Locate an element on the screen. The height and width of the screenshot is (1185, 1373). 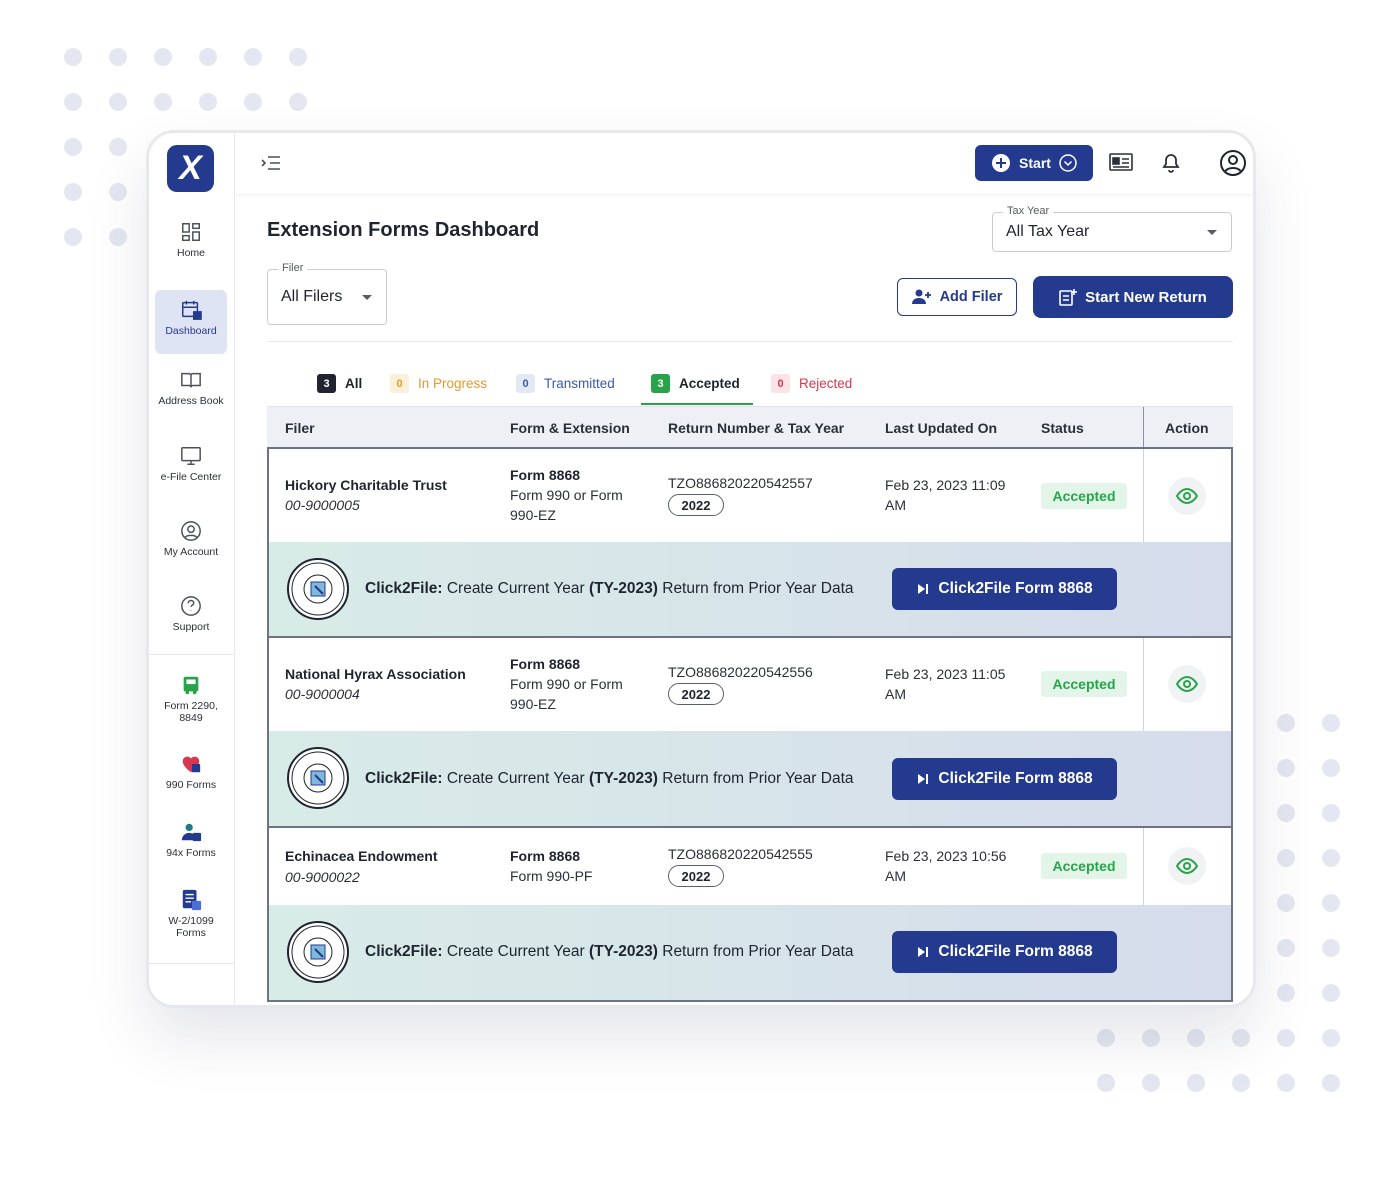
sidebar-item-label: Address Book is located at coordinates (191, 401).